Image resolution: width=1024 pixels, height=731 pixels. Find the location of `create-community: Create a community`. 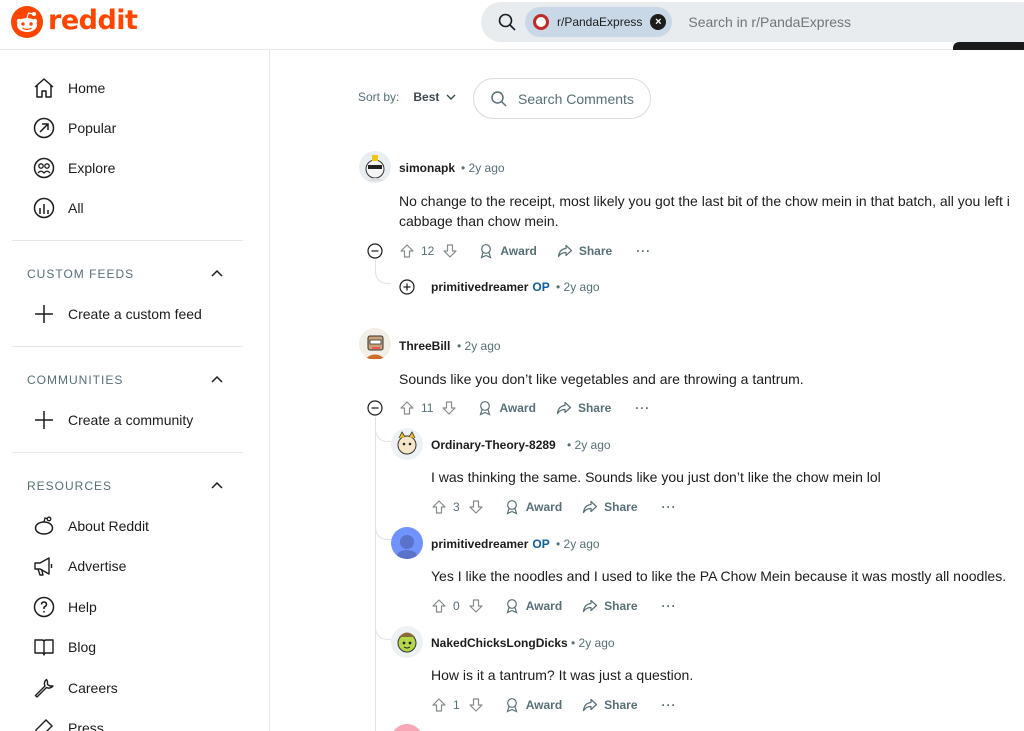

create-community: Create a community is located at coordinates (112, 420).